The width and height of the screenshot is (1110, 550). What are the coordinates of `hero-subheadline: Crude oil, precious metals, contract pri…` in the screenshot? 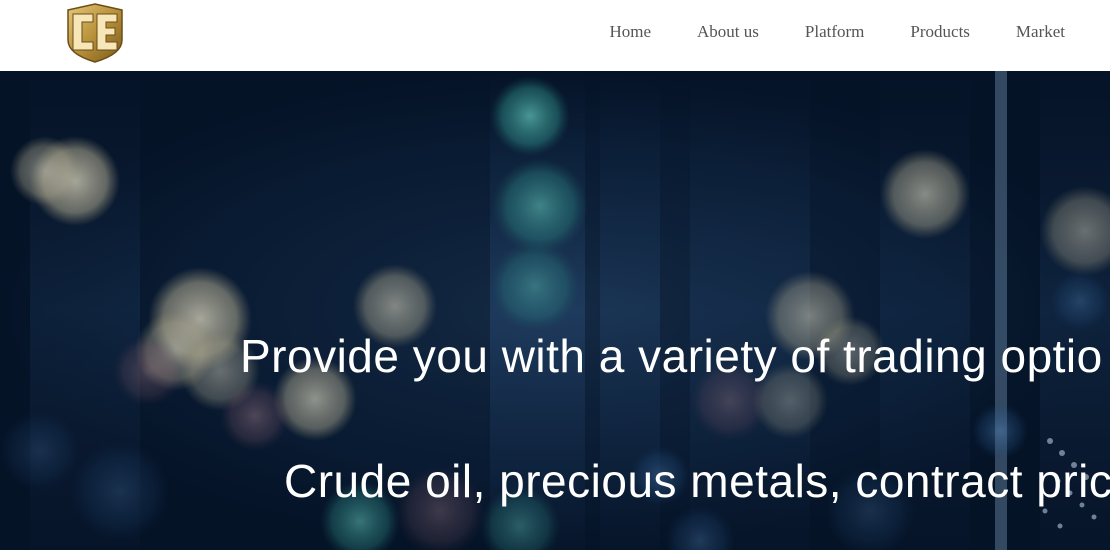 It's located at (697, 481).